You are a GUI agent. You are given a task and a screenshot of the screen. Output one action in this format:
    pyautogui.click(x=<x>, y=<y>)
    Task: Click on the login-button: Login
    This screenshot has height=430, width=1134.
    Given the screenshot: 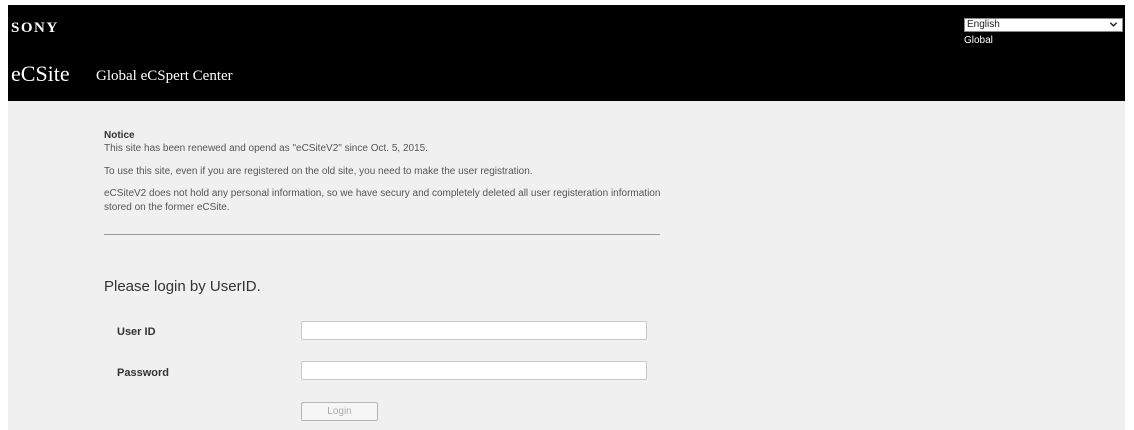 What is the action you would take?
    pyautogui.click(x=339, y=411)
    